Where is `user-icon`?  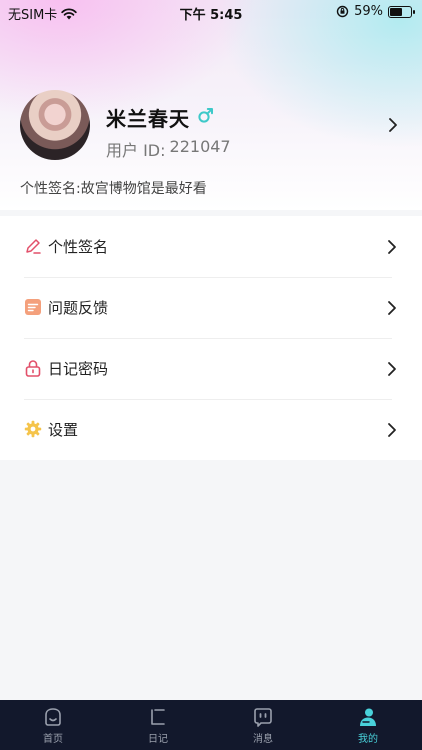
user-icon is located at coordinates (368, 717).